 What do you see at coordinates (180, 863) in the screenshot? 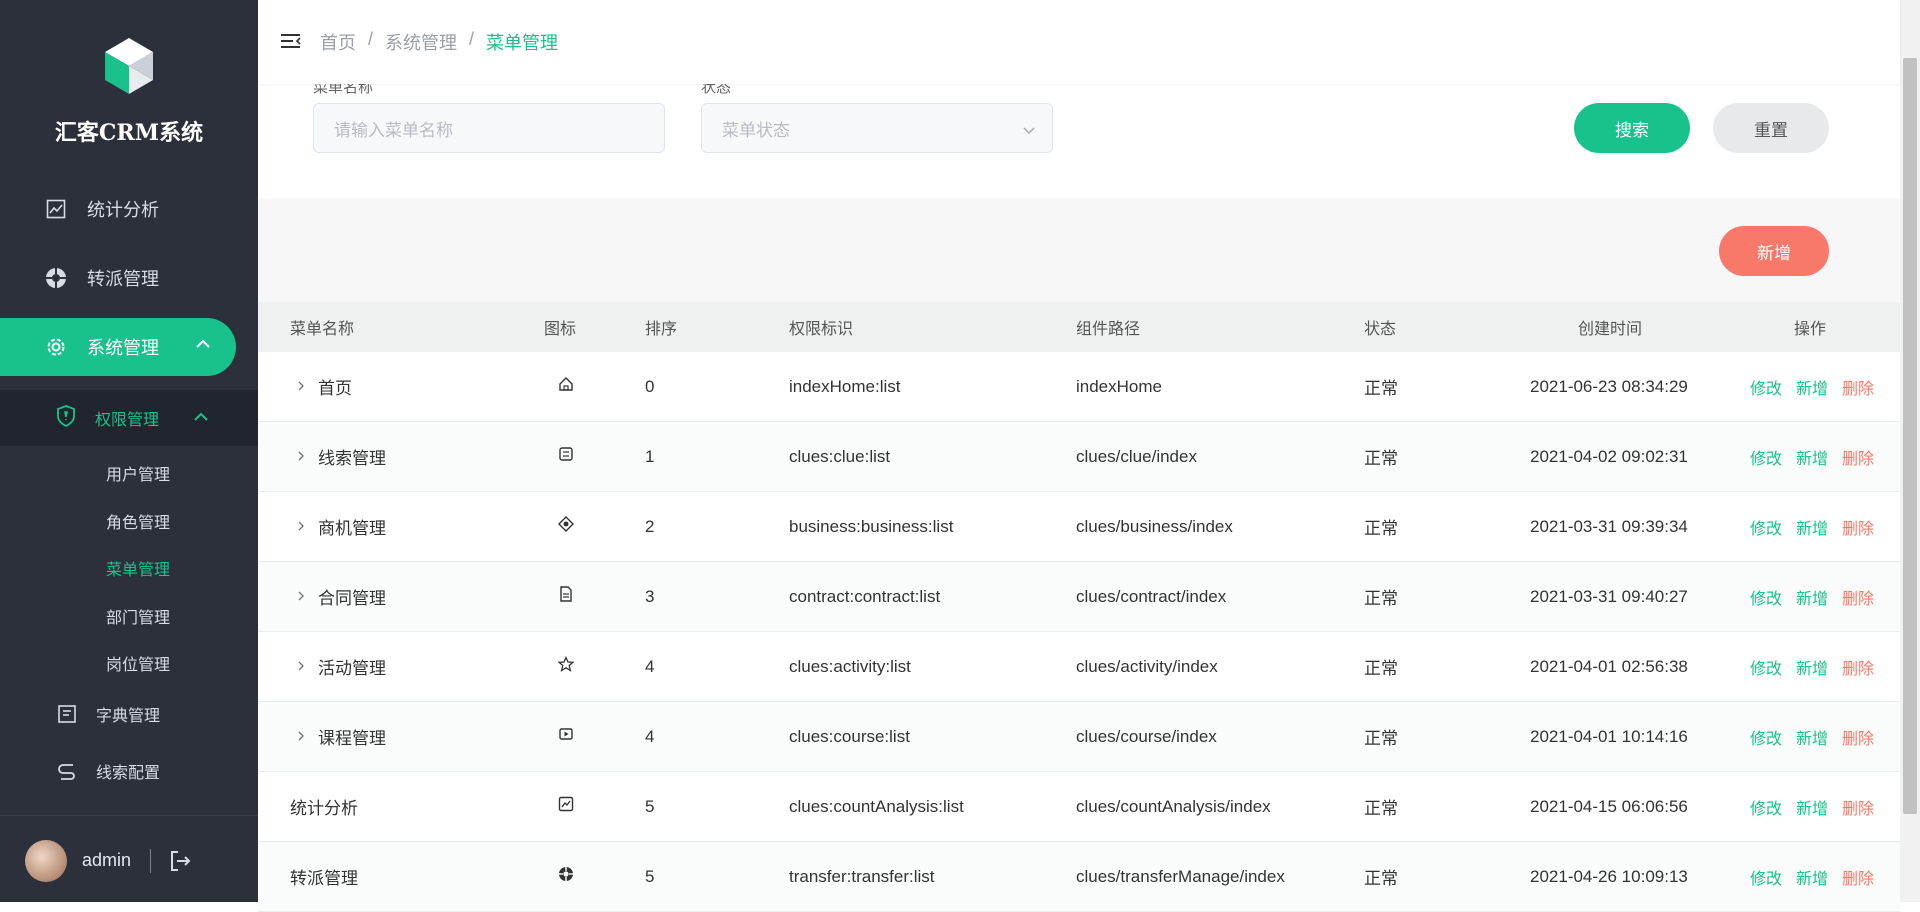
I see `logout-icon` at bounding box center [180, 863].